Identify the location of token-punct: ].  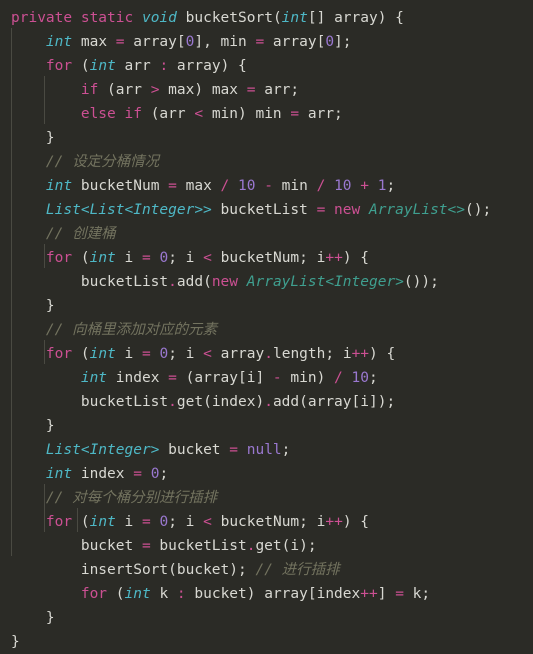
(386, 594).